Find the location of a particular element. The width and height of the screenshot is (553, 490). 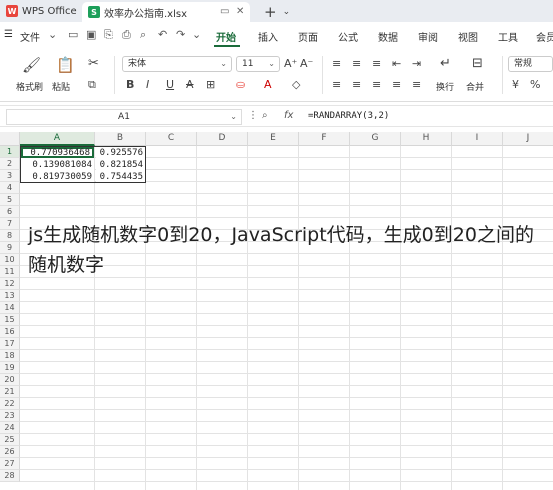

close-tab-icon: ✕ is located at coordinates (240, 11).